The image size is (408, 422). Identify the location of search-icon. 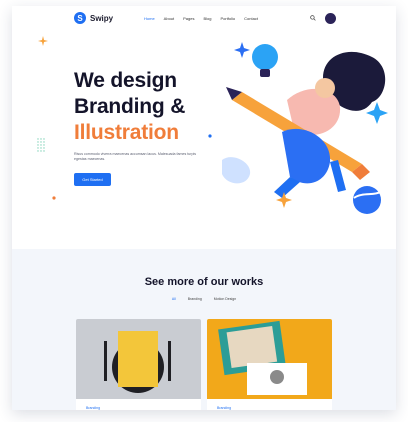
(313, 18).